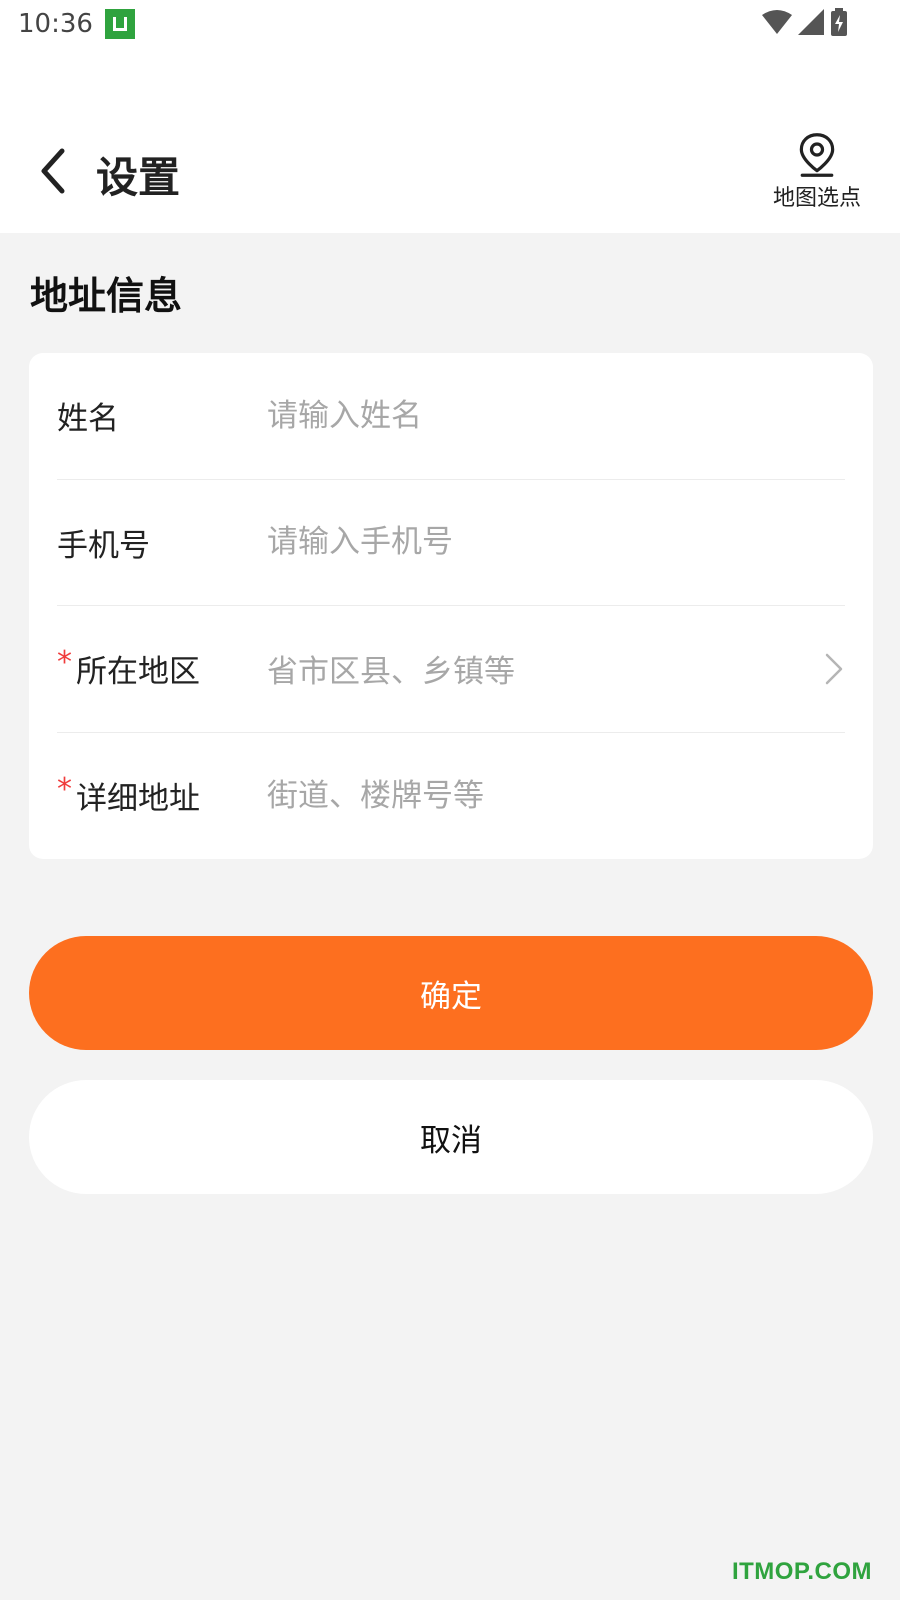  What do you see at coordinates (451, 993) in the screenshot?
I see `confirm-button: 确定` at bounding box center [451, 993].